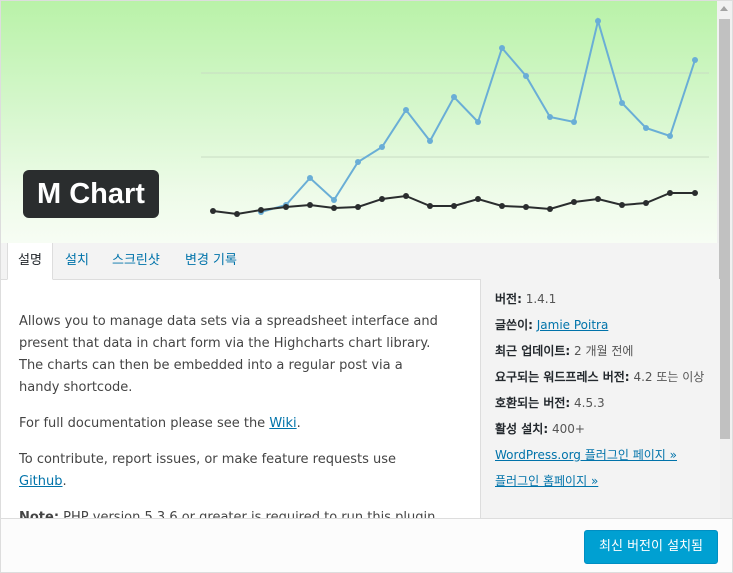  What do you see at coordinates (514, 325) in the screenshot?
I see `meta-label: 글쓴이:` at bounding box center [514, 325].